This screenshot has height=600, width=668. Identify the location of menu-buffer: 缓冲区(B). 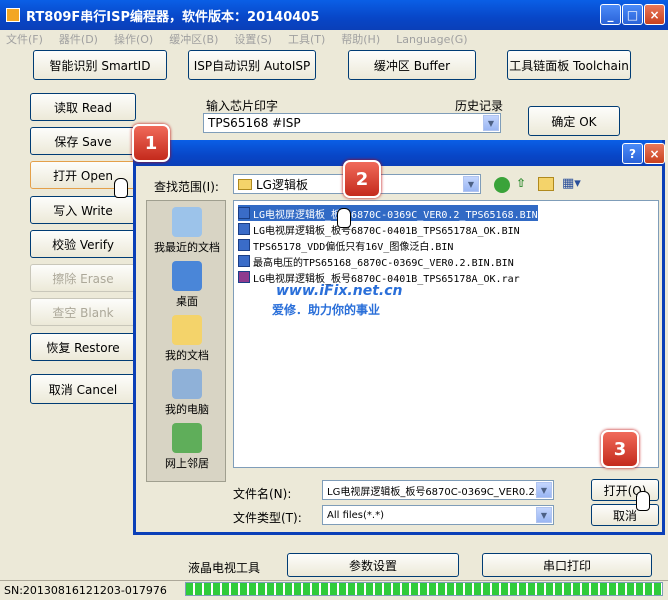
(193, 39).